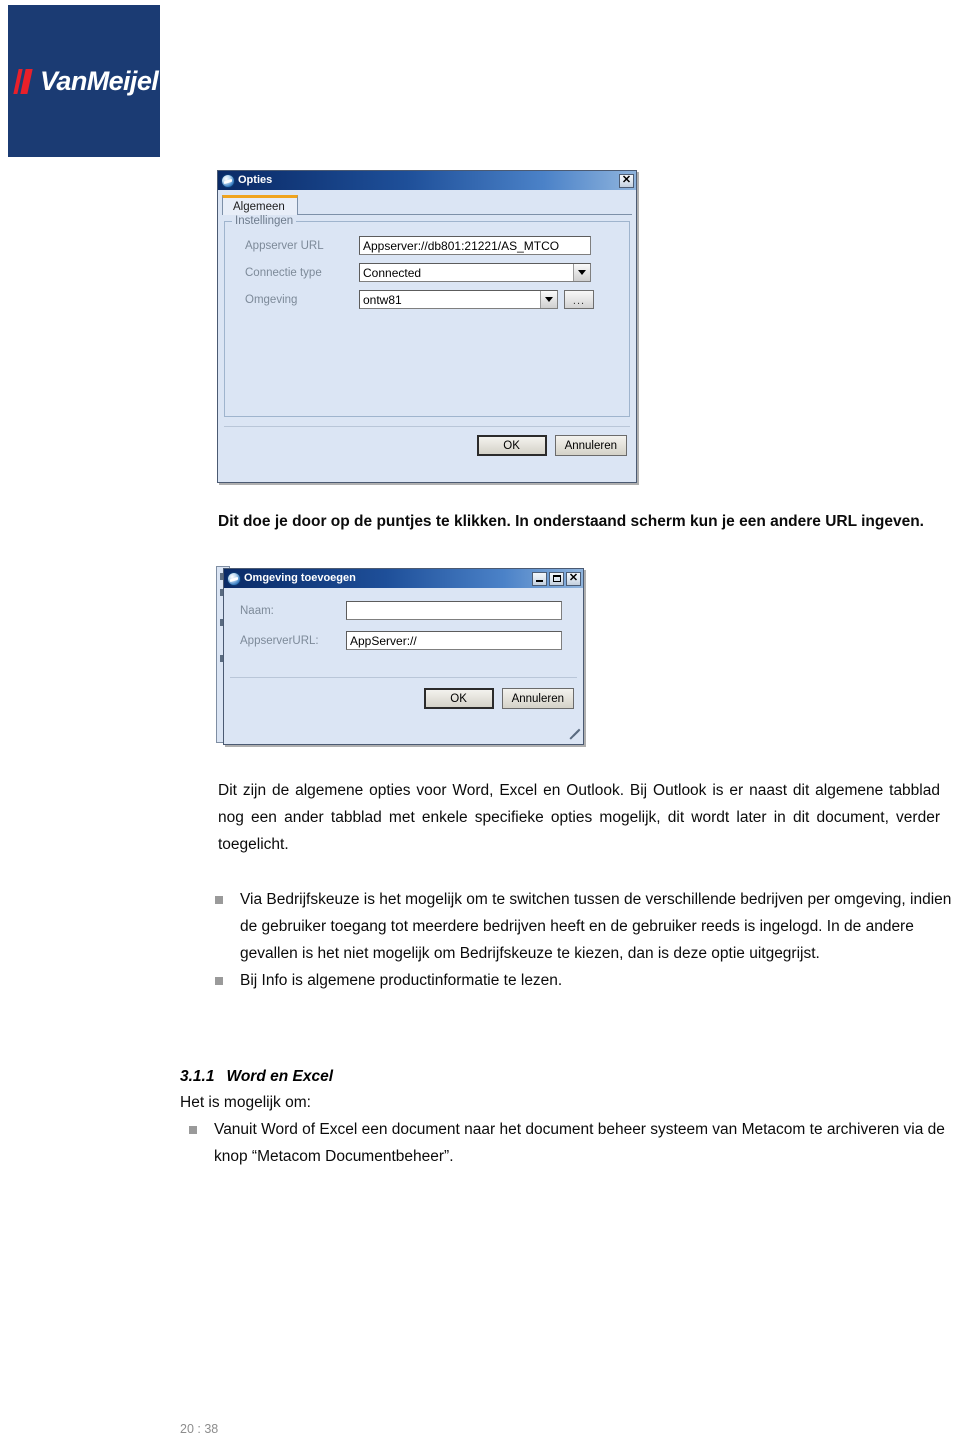  What do you see at coordinates (283, 272) in the screenshot?
I see `connectie-type-label: Connectie type` at bounding box center [283, 272].